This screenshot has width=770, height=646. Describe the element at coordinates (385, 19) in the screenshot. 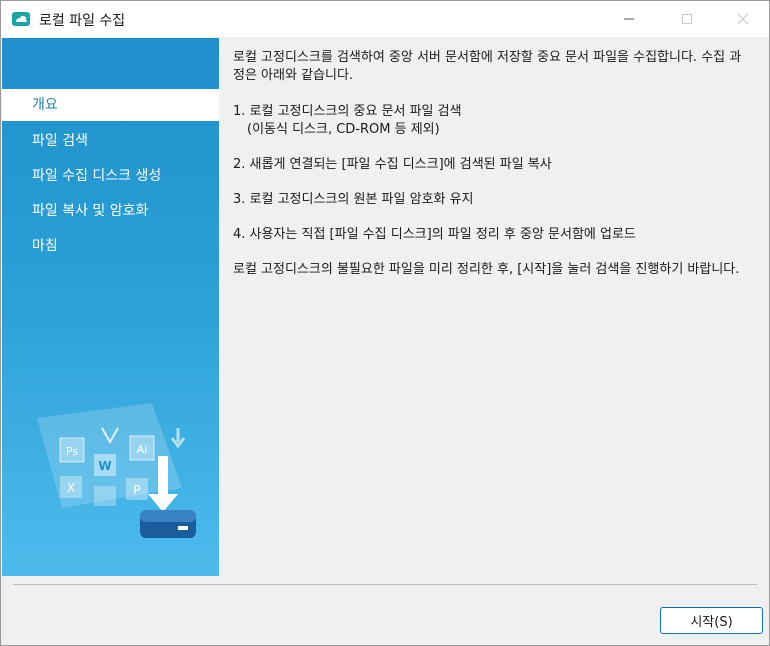

I see `title-bar: 로컬 파일 수집` at that location.